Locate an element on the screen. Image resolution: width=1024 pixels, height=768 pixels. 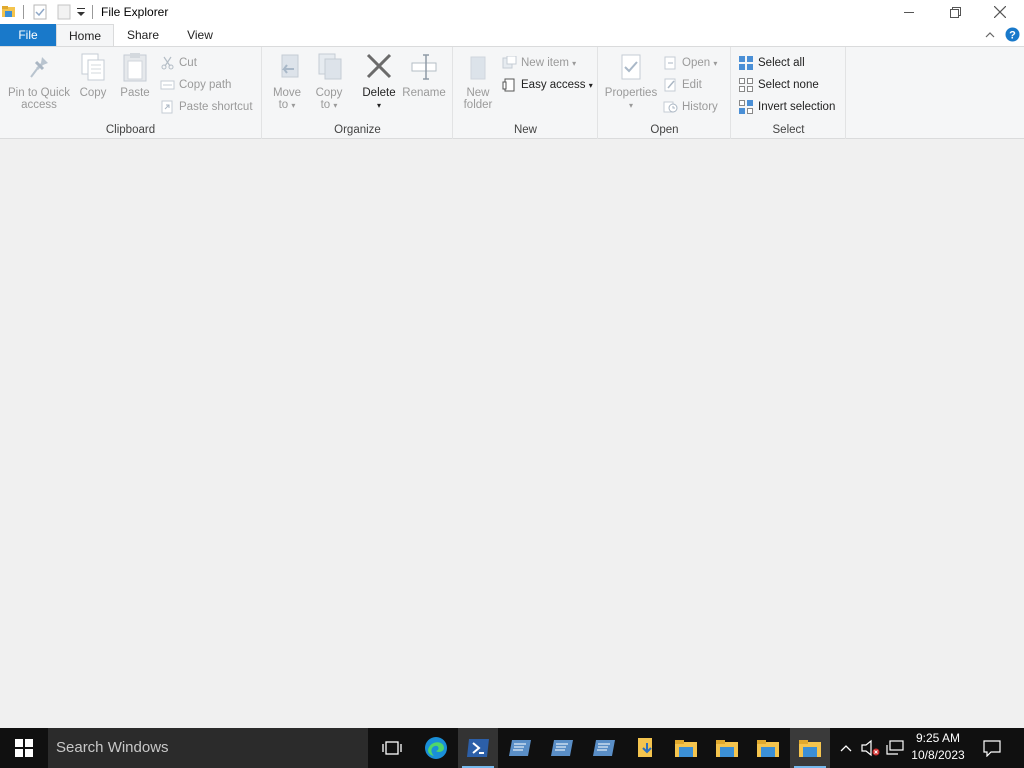
taskbar-file-explorer is located at coordinates (810, 748).